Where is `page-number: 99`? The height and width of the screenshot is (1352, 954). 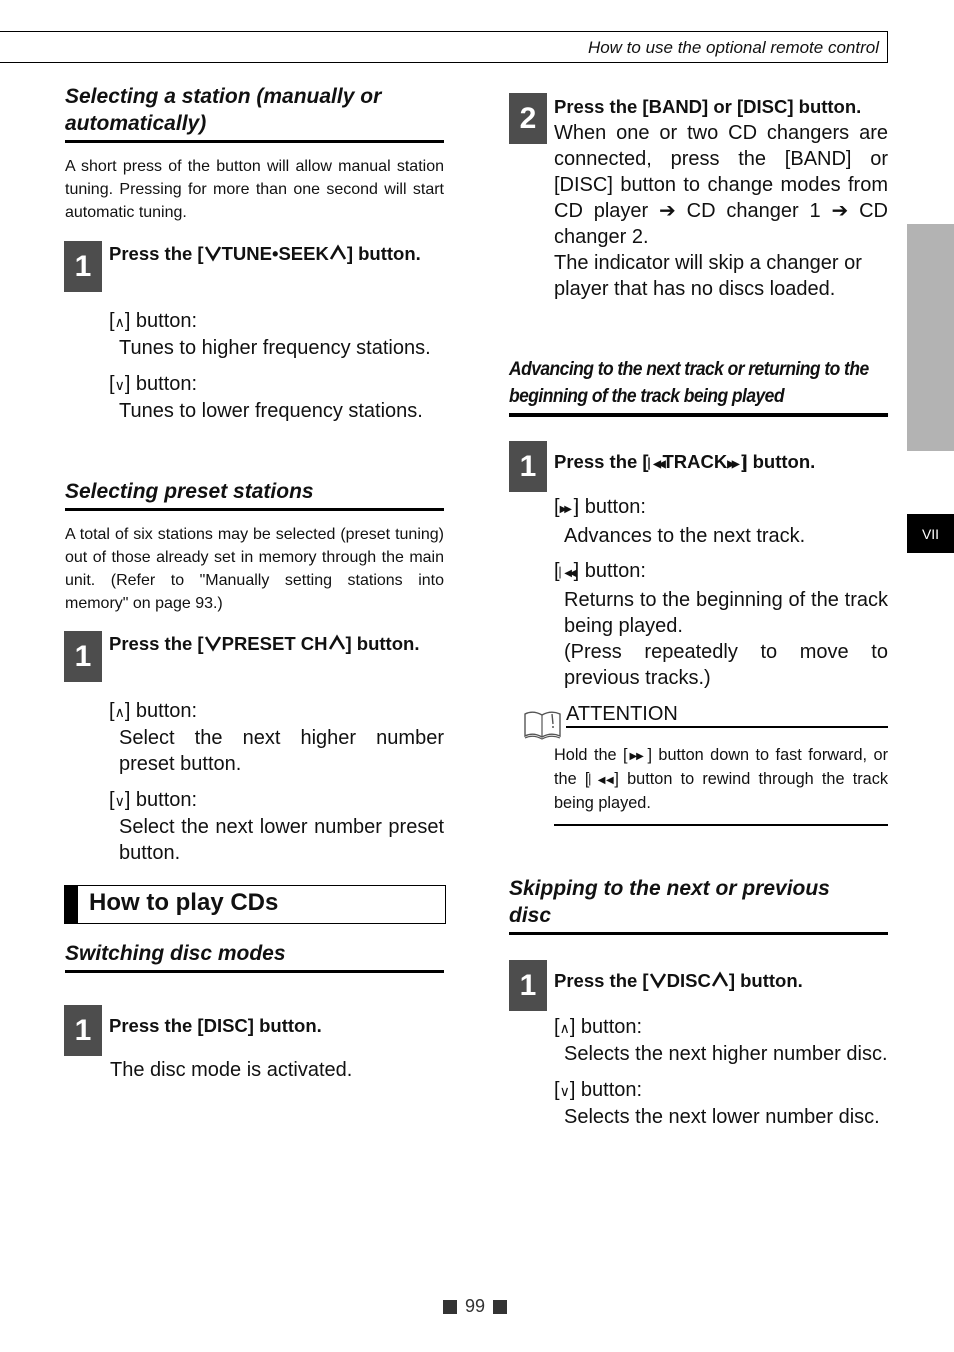
page-number: 99 is located at coordinates (475, 1306).